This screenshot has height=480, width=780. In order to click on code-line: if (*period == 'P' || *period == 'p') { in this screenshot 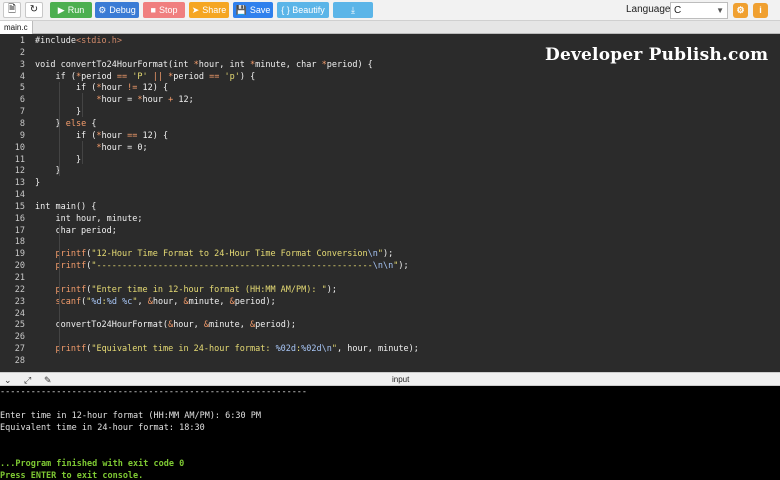, I will do `click(145, 76)`.